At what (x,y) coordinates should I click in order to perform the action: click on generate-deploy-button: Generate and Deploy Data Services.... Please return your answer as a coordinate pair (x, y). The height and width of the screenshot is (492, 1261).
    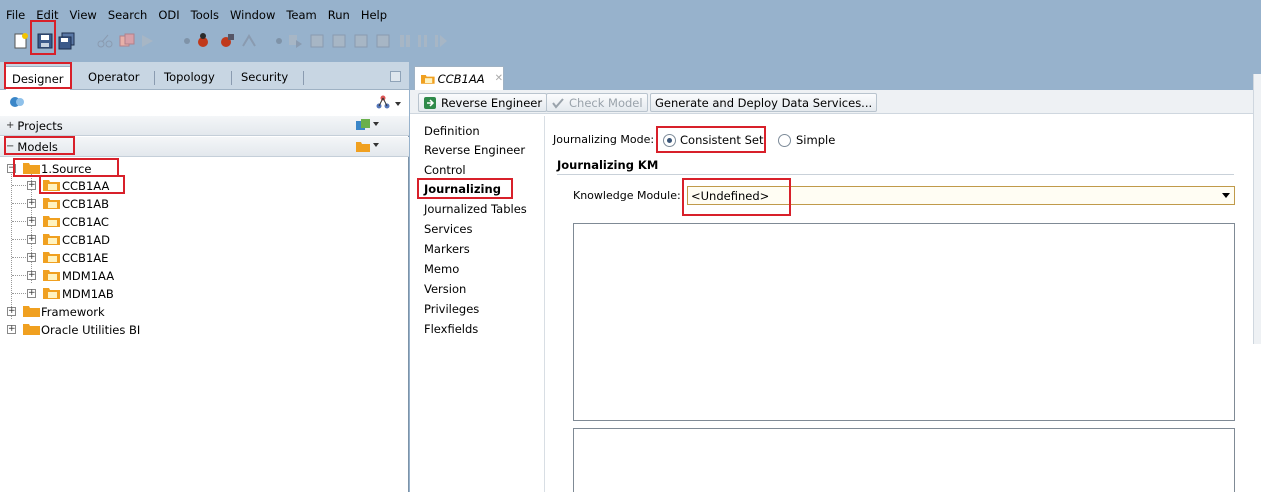
    Looking at the image, I should click on (764, 102).